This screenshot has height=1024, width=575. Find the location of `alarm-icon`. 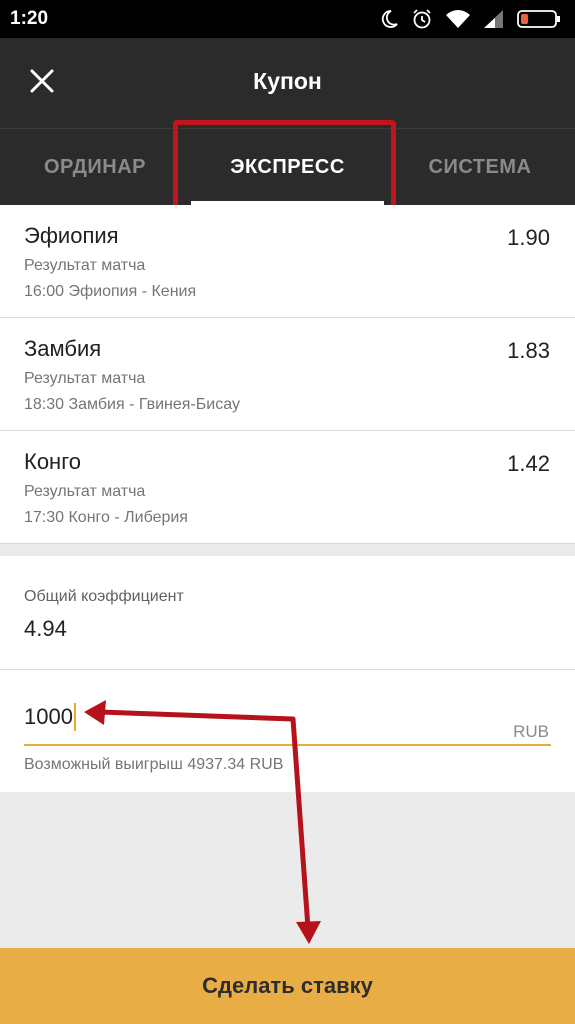

alarm-icon is located at coordinates (422, 19).